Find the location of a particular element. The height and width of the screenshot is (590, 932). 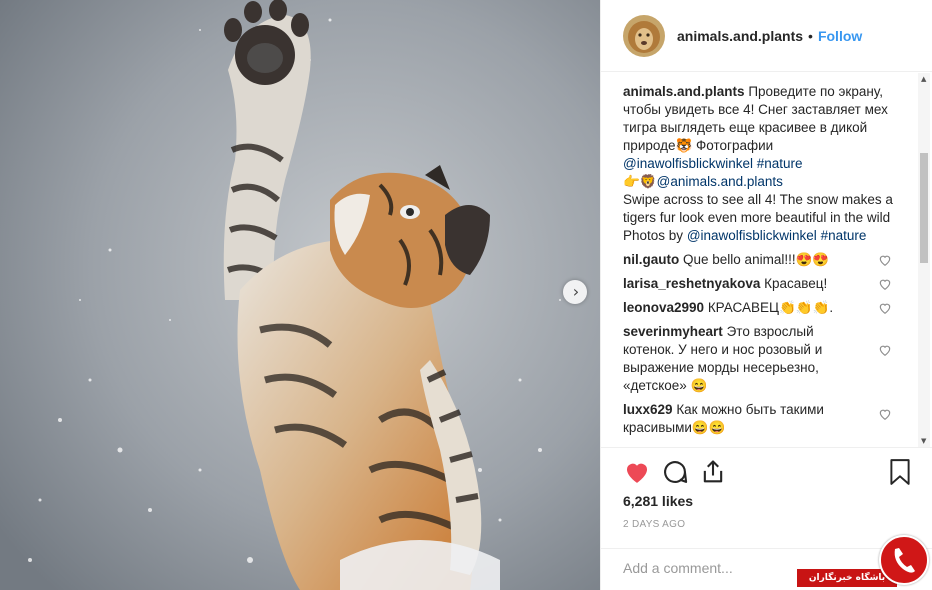

comment-username: leonova2990 is located at coordinates (663, 307).